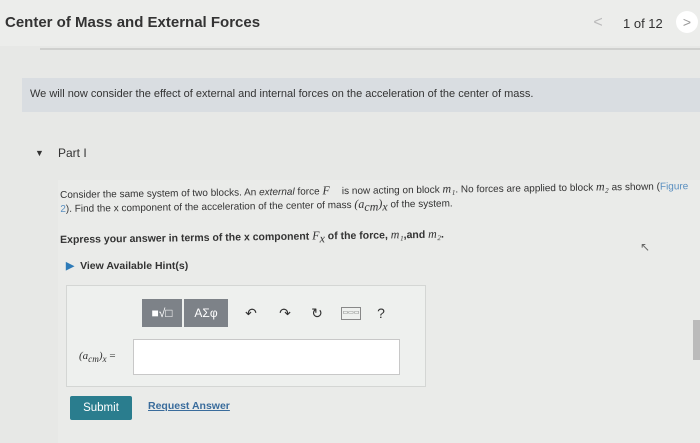 The image size is (700, 443). I want to click on submit-button: Submit, so click(101, 408).